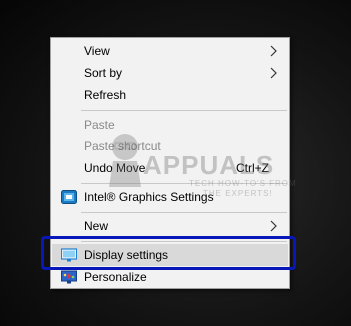  Describe the element at coordinates (69, 255) in the screenshot. I see `display-icon` at that location.